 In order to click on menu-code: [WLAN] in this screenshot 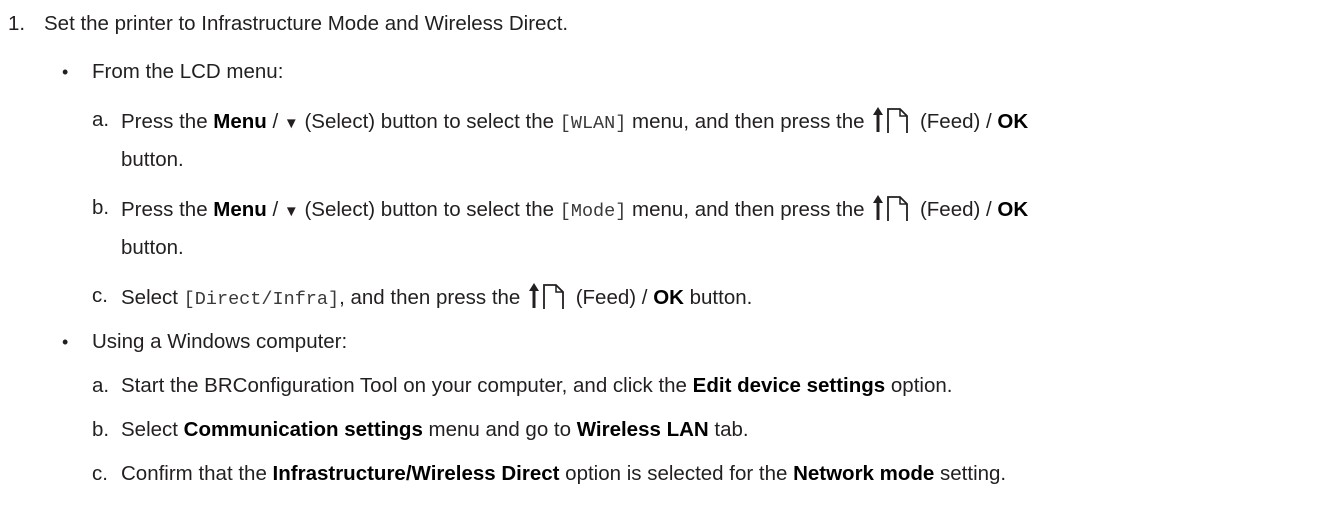, I will do `click(593, 123)`.